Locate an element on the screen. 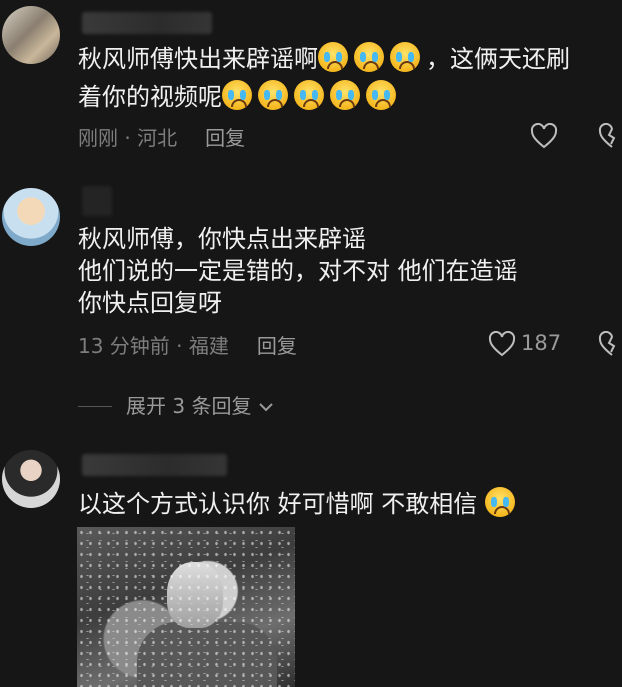 The width and height of the screenshot is (622, 687). image-figure-body is located at coordinates (207, 654).